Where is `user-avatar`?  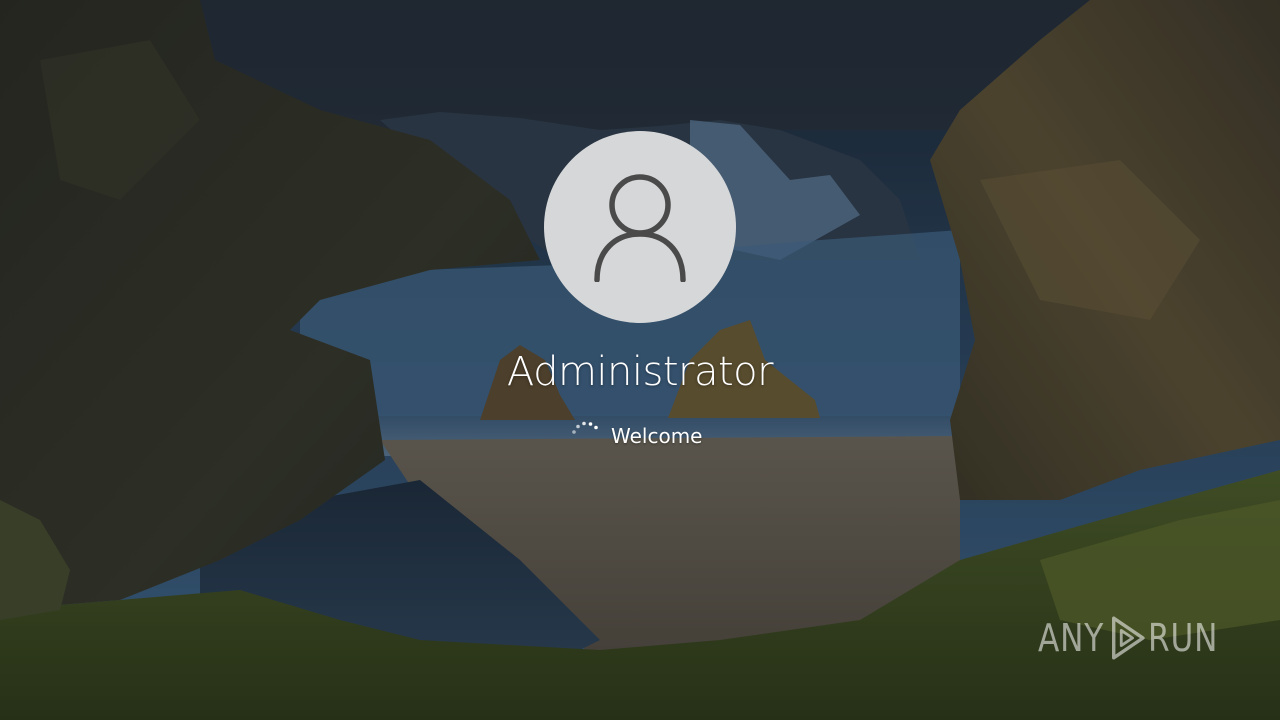
user-avatar is located at coordinates (640, 227).